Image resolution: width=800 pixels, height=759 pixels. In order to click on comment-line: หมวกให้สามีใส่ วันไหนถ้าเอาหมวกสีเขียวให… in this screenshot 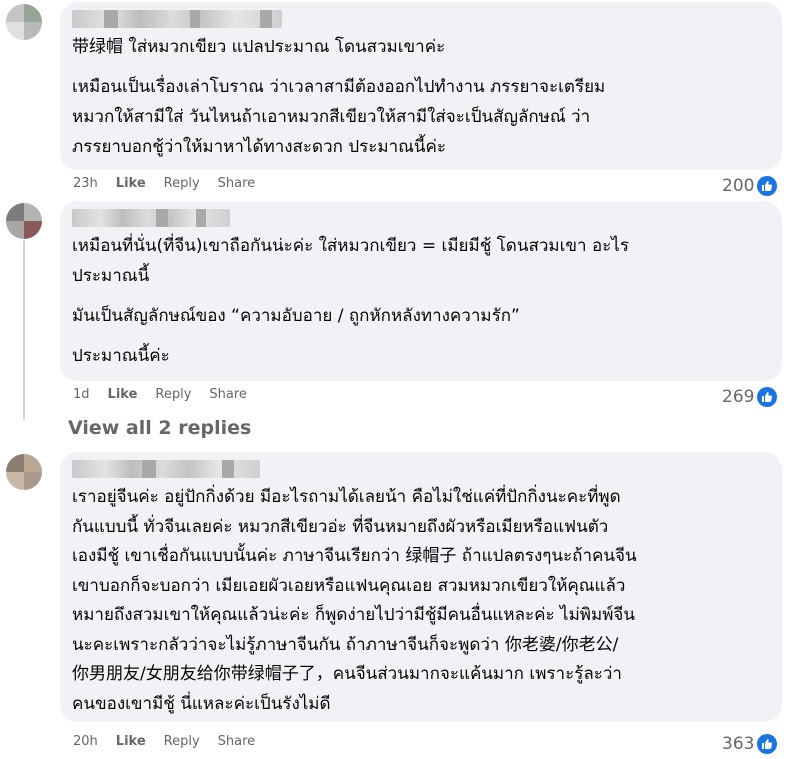, I will do `click(331, 117)`.